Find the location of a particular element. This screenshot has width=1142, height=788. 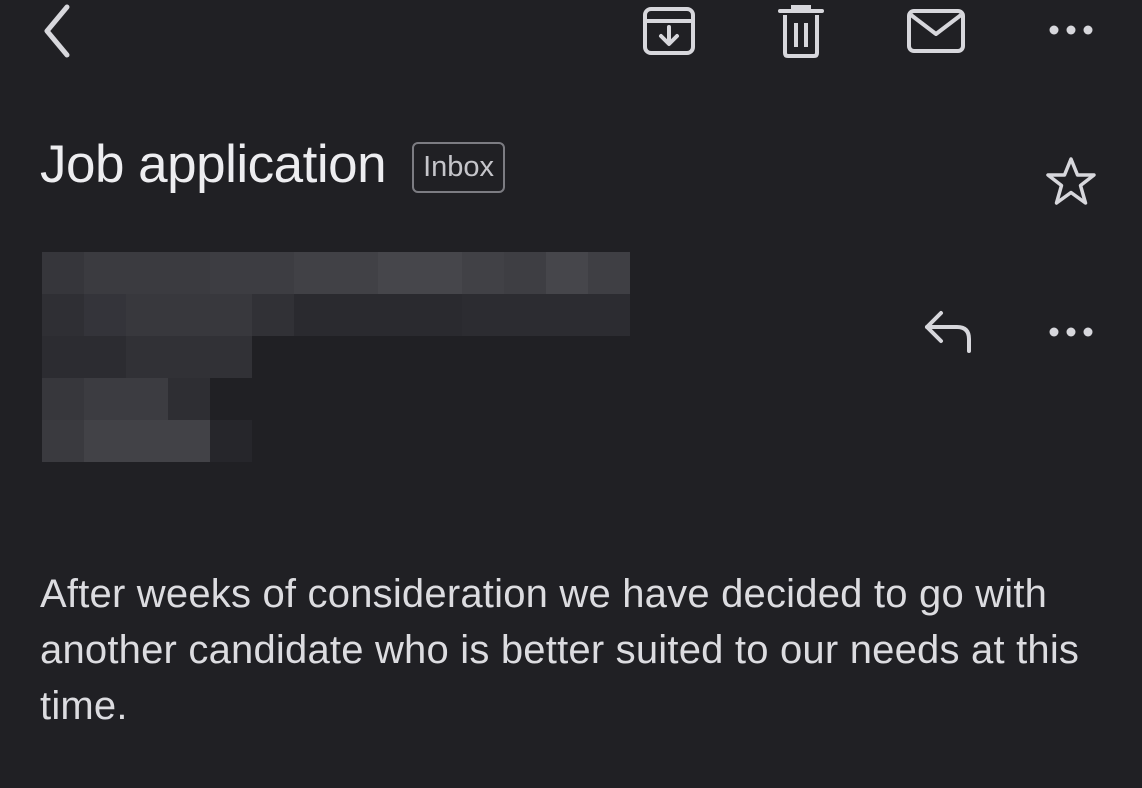

archive-icon is located at coordinates (669, 31).